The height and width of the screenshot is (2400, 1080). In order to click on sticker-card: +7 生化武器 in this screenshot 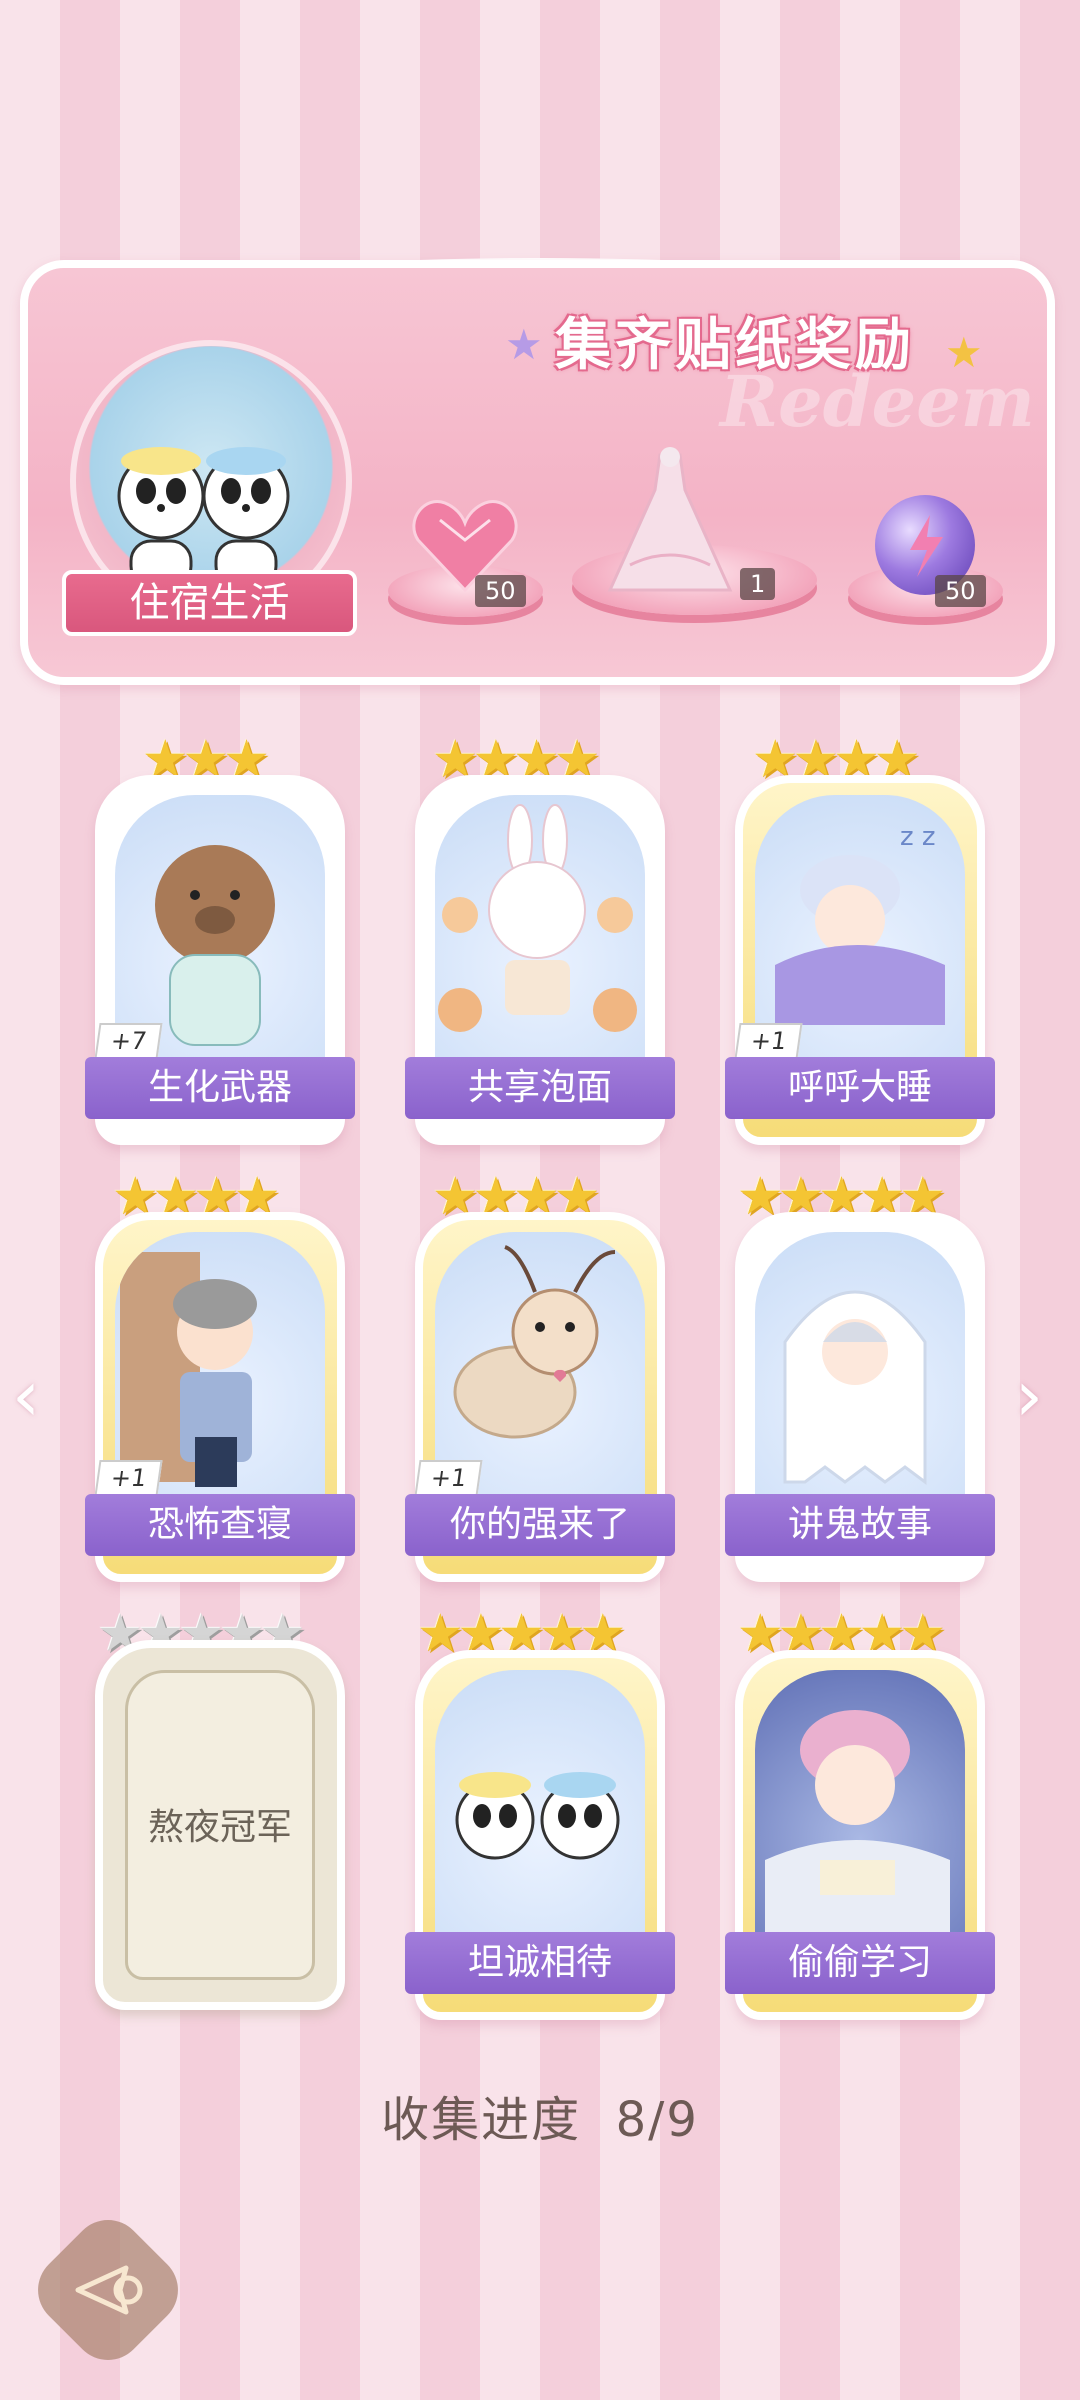, I will do `click(220, 960)`.